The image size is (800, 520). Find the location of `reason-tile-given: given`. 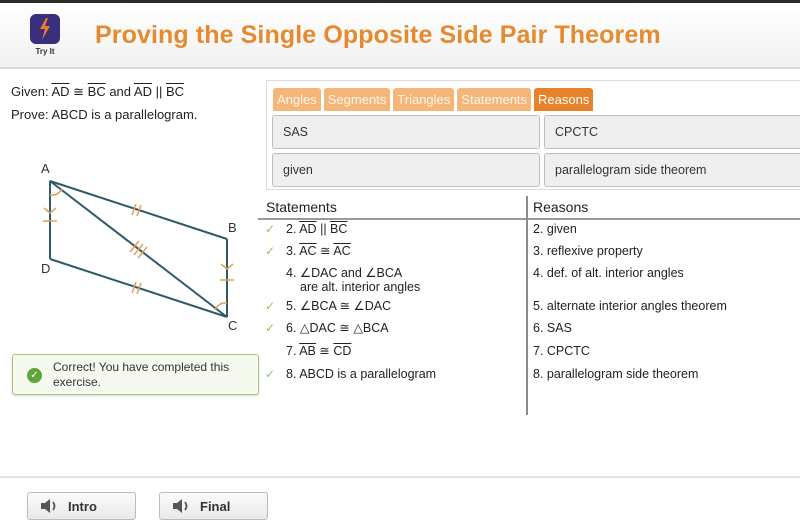

reason-tile-given: given is located at coordinates (406, 170).